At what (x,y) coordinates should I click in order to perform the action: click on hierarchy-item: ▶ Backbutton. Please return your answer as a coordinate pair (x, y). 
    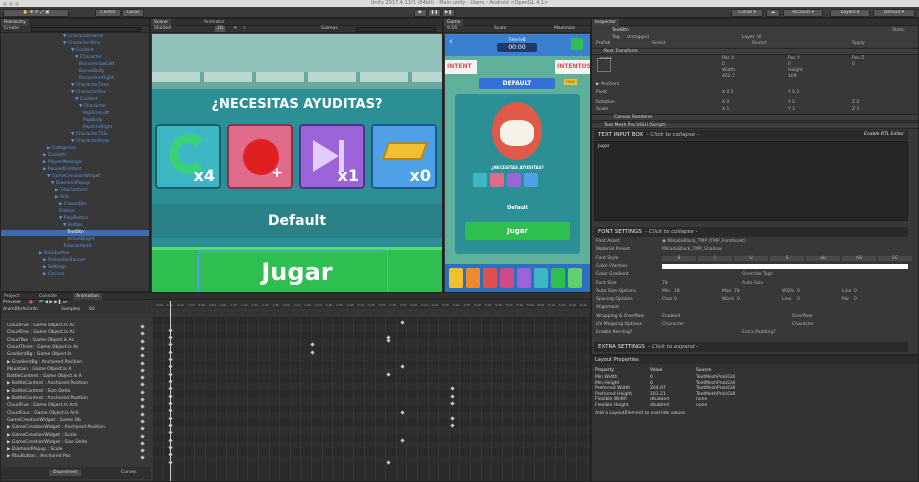
    Looking at the image, I should click on (75, 254).